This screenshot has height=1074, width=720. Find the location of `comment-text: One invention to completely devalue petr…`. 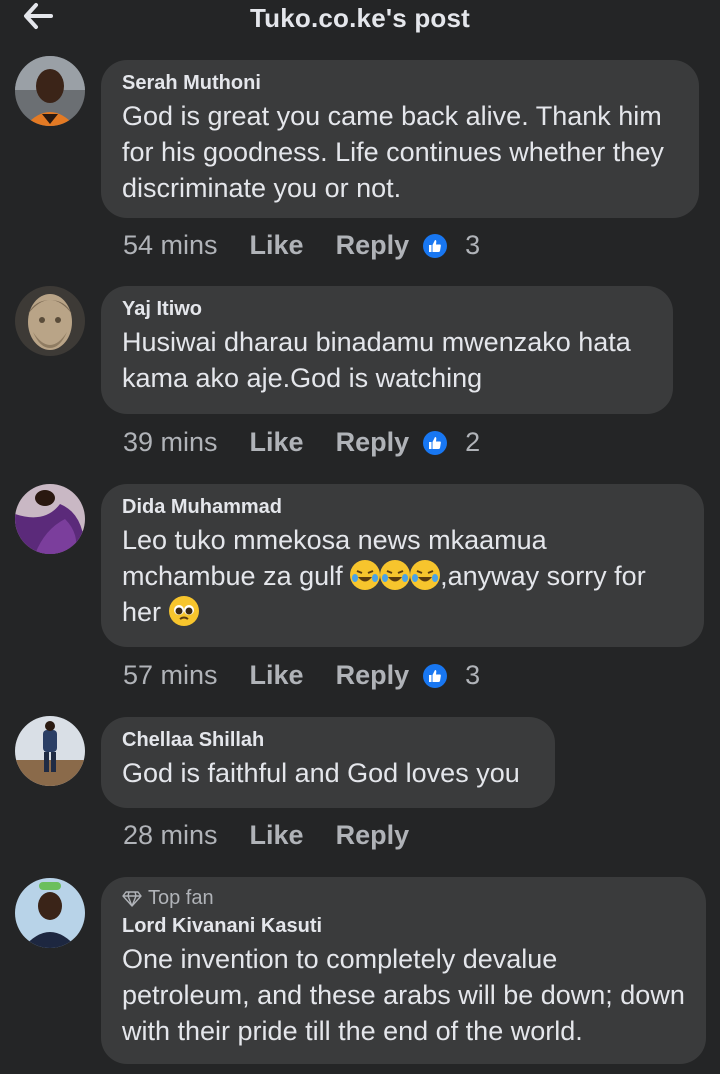

comment-text: One invention to completely devalue petr… is located at coordinates (403, 995).